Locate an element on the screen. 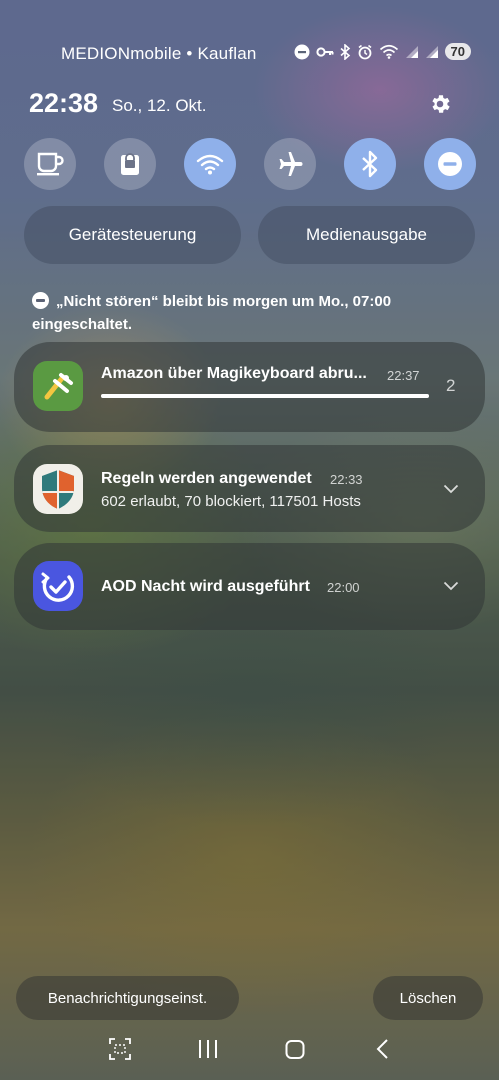 The width and height of the screenshot is (499, 1080). back-icon is located at coordinates (383, 1049).